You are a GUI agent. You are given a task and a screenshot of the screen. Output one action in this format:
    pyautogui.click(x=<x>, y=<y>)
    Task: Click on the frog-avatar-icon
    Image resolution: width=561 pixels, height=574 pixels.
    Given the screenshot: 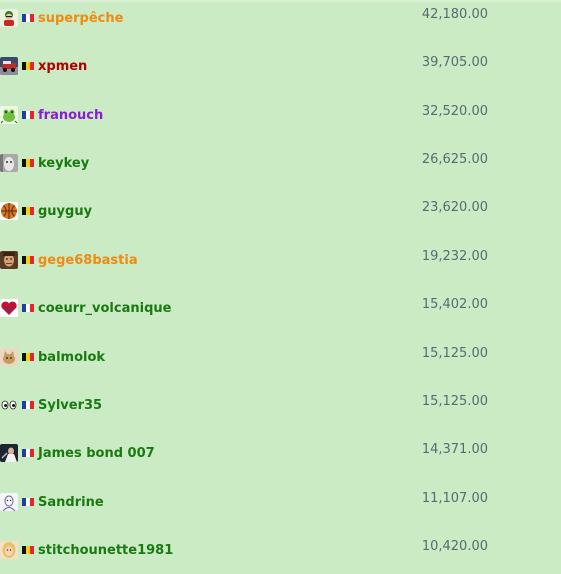 What is the action you would take?
    pyautogui.click(x=9, y=115)
    